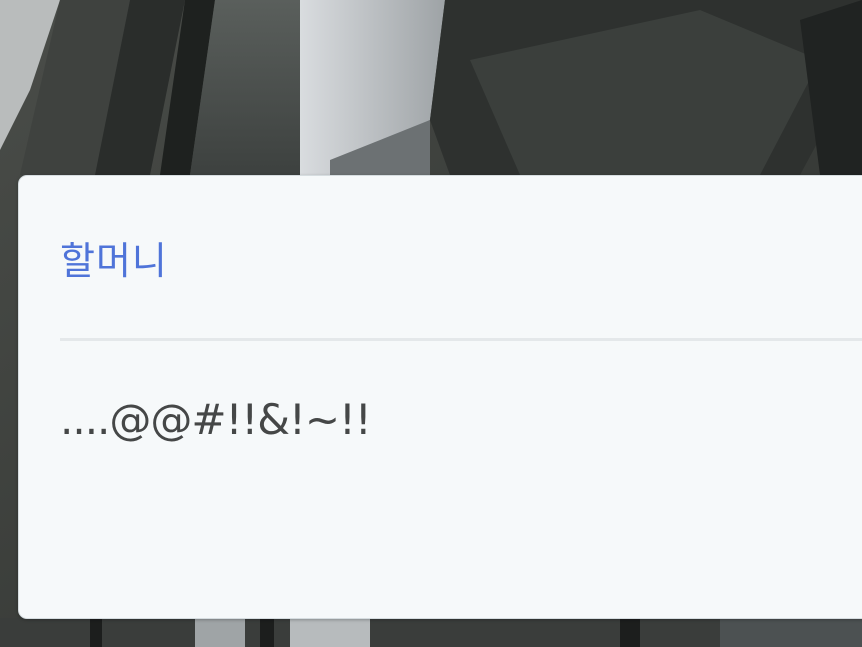  I want to click on speaker-name: 할머니, so click(114, 261).